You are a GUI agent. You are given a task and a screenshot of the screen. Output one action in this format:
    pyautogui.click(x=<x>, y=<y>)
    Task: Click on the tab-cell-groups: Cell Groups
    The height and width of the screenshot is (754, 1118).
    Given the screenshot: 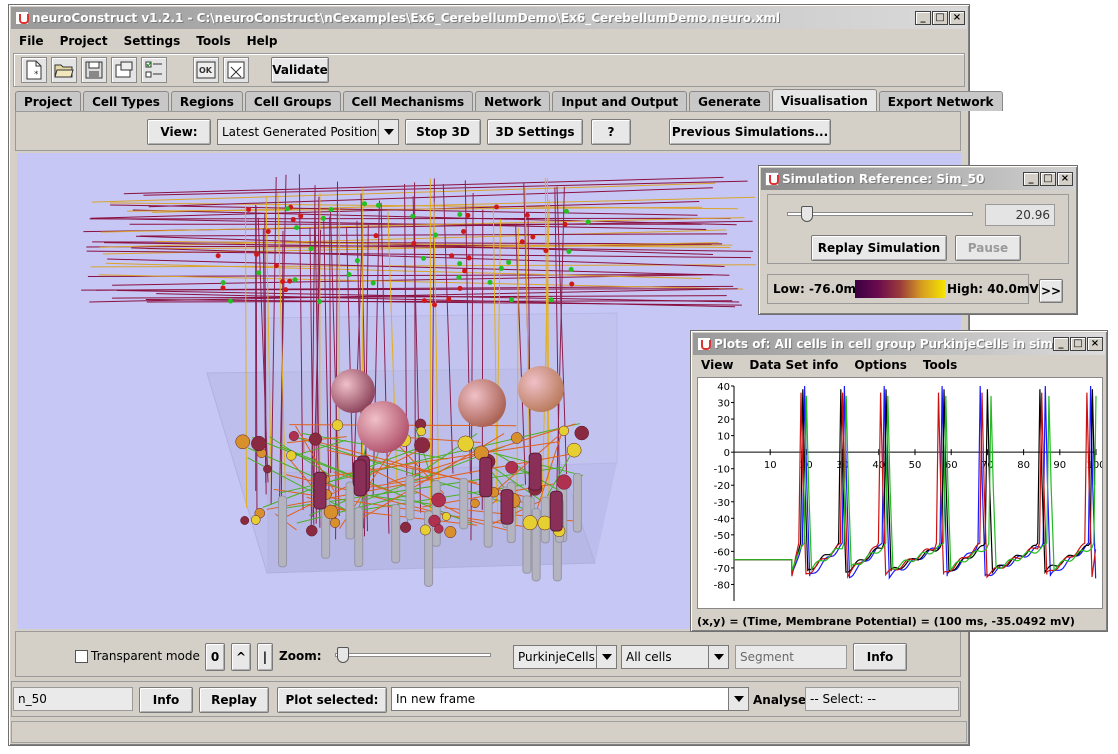 What is the action you would take?
    pyautogui.click(x=292, y=101)
    